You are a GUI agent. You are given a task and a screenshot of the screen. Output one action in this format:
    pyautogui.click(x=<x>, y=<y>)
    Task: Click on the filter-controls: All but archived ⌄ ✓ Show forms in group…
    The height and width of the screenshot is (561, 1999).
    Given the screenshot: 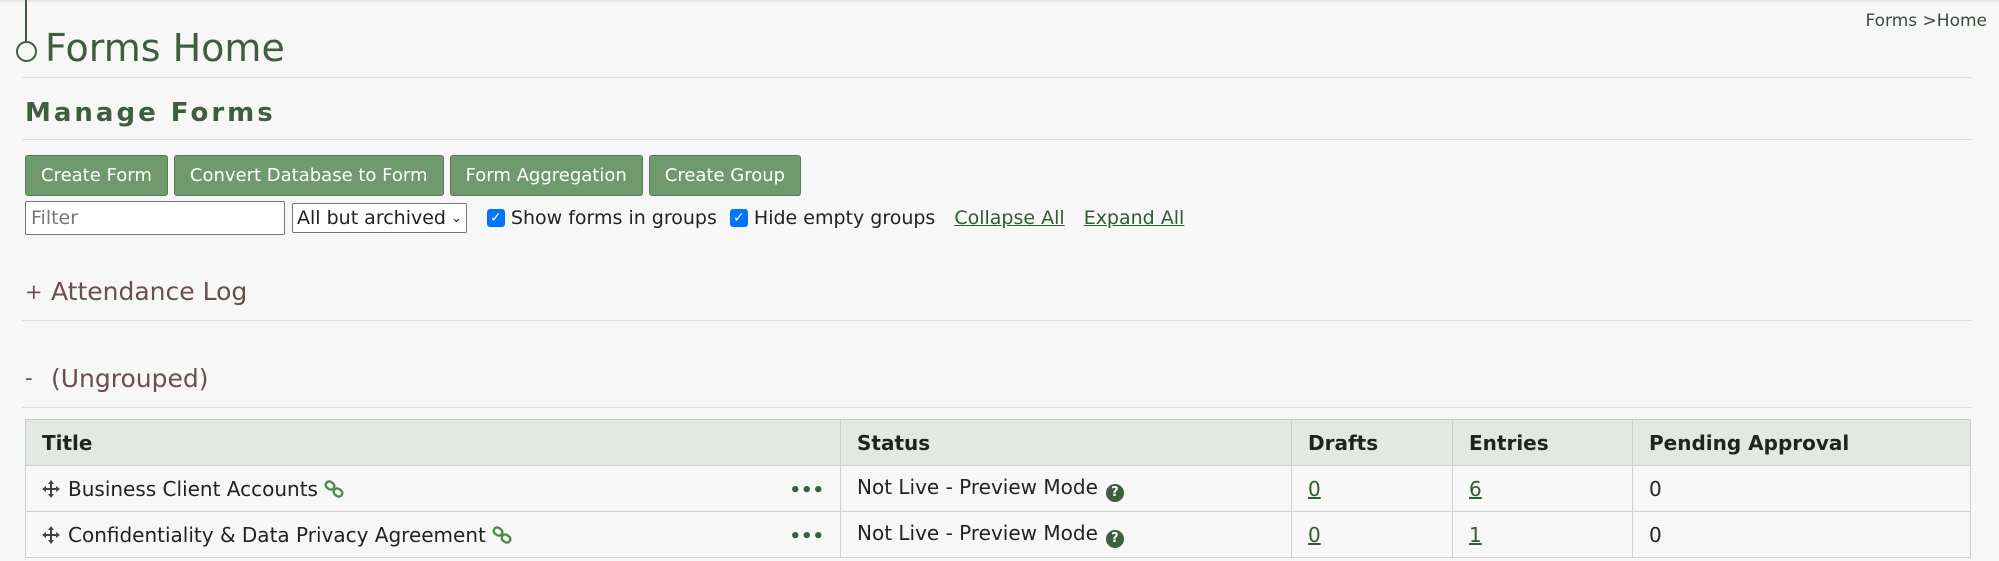 What is the action you would take?
    pyautogui.click(x=604, y=218)
    